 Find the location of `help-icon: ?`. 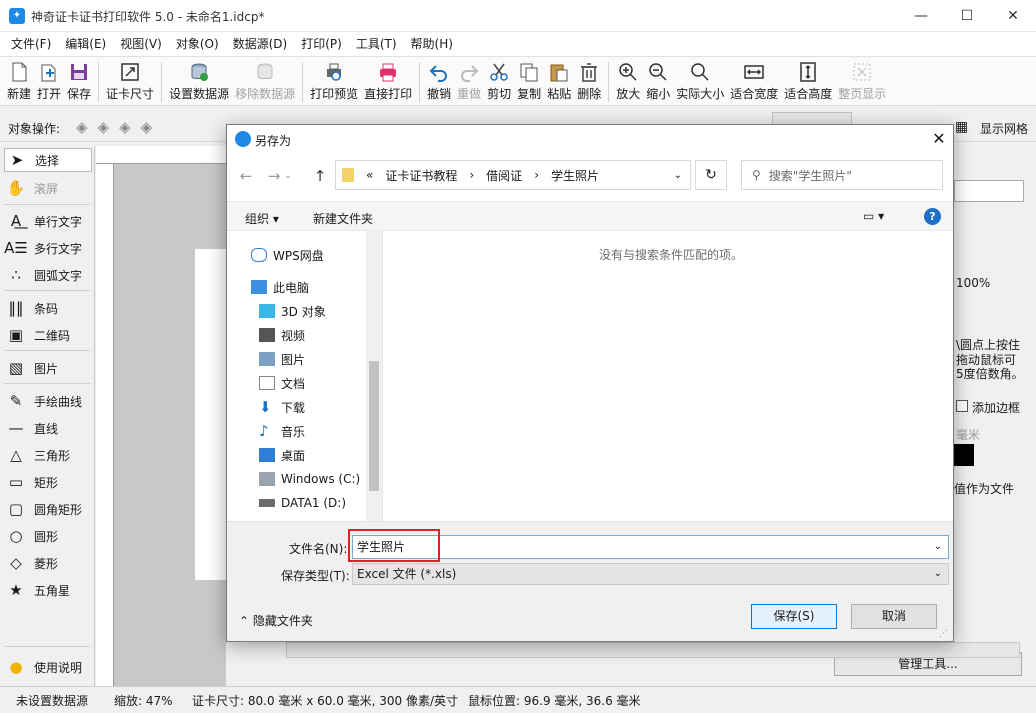

help-icon: ? is located at coordinates (932, 216).